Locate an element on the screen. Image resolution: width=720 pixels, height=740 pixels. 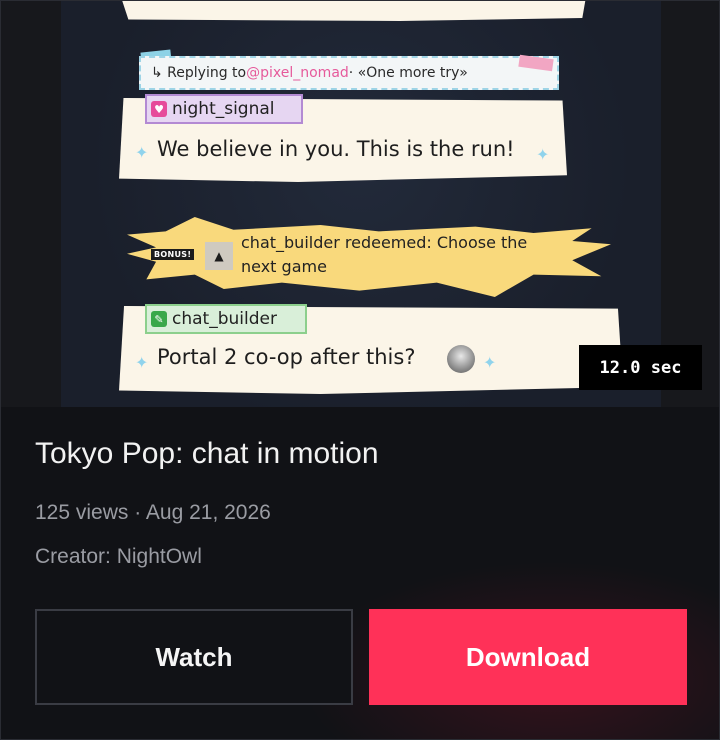
video-meta: 125 views · Aug 21, 2026 is located at coordinates (153, 512).